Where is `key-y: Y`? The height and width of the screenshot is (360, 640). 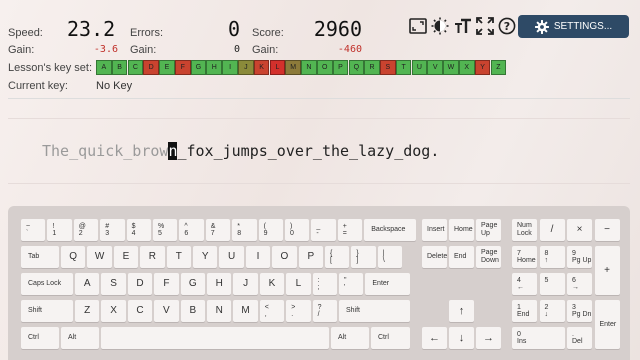
key-y: Y is located at coordinates (205, 257).